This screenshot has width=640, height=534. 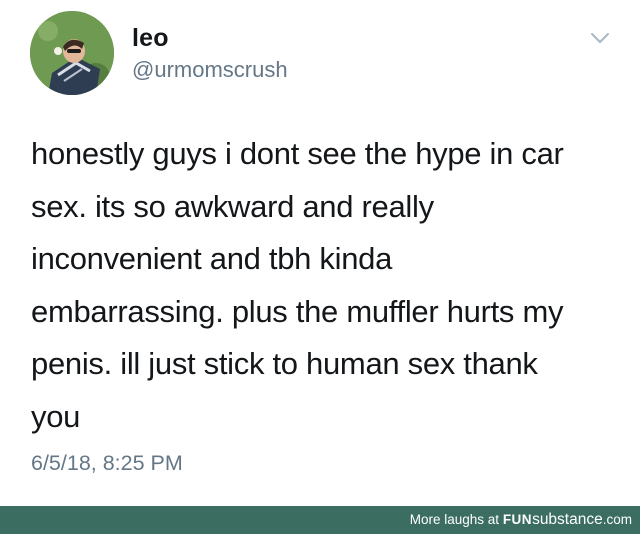 What do you see at coordinates (210, 70) in the screenshot?
I see `username-handle: @urmomscrush` at bounding box center [210, 70].